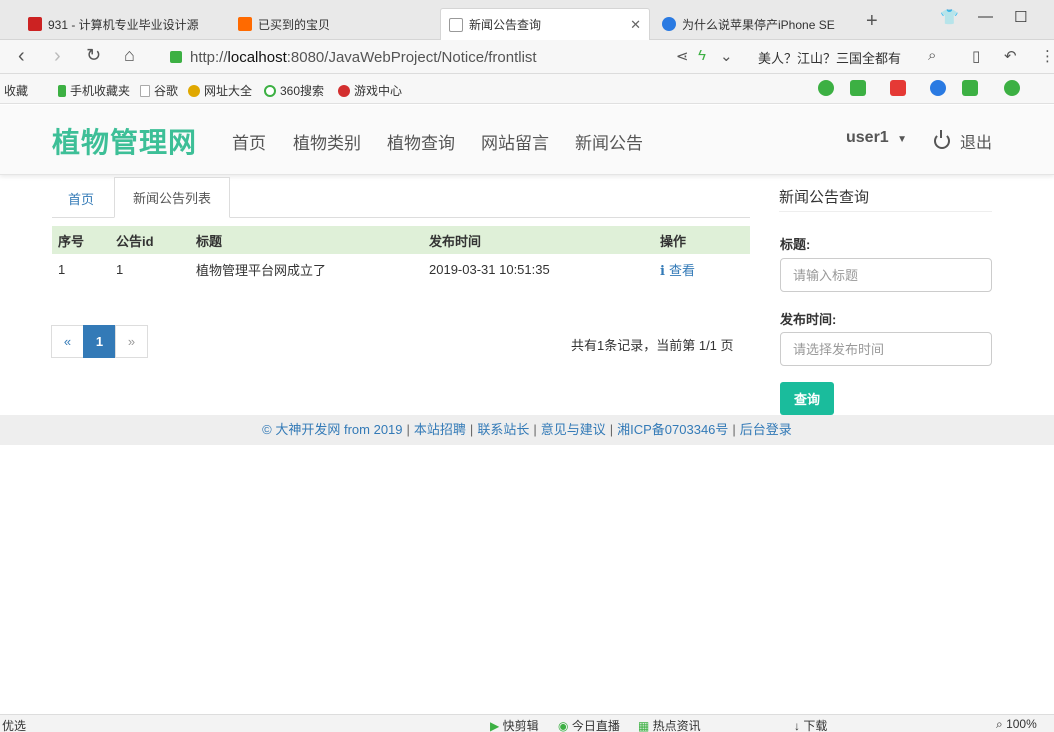 This screenshot has width=1054, height=732. What do you see at coordinates (332, 24) in the screenshot?
I see `browser-tab-2: 已买到的宝贝` at bounding box center [332, 24].